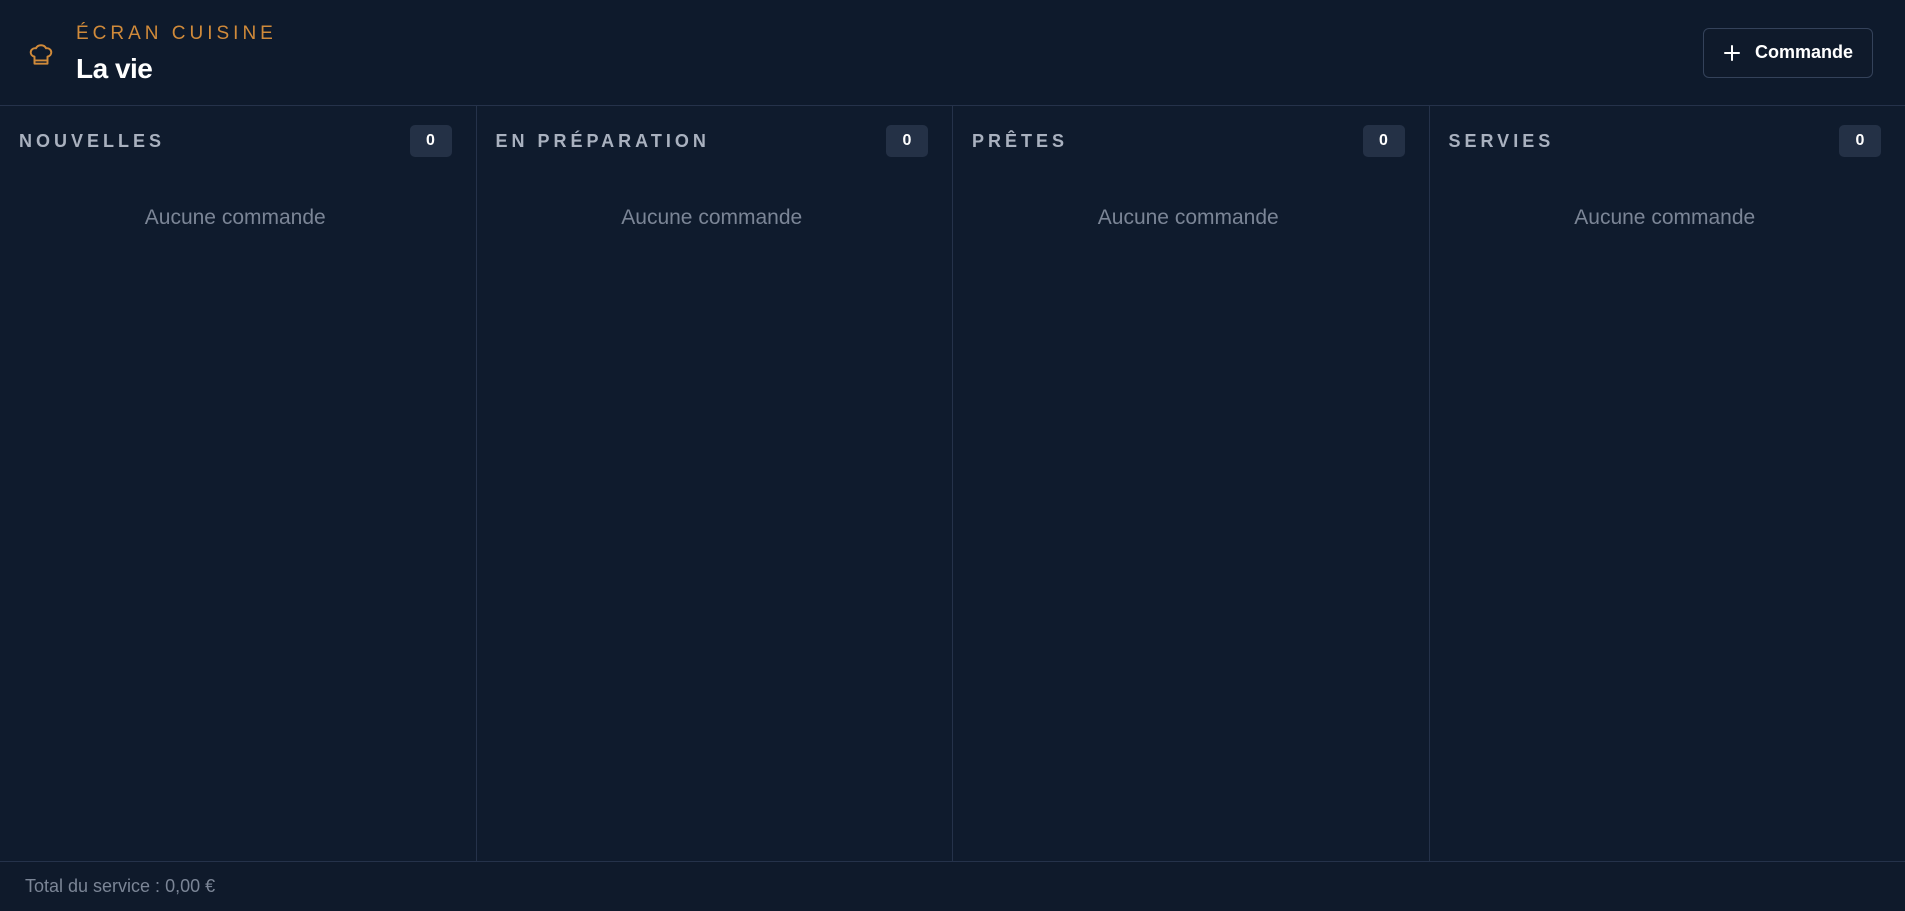  I want to click on column-title: SERVIES, so click(1501, 140).